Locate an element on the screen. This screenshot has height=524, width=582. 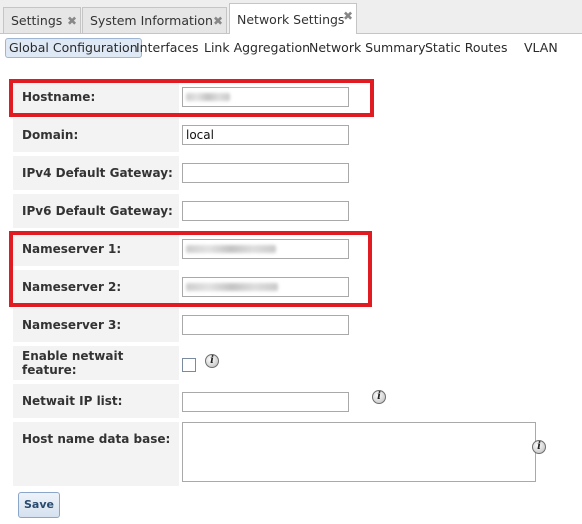
tab-system-information: System Information ✖ is located at coordinates (154, 20).